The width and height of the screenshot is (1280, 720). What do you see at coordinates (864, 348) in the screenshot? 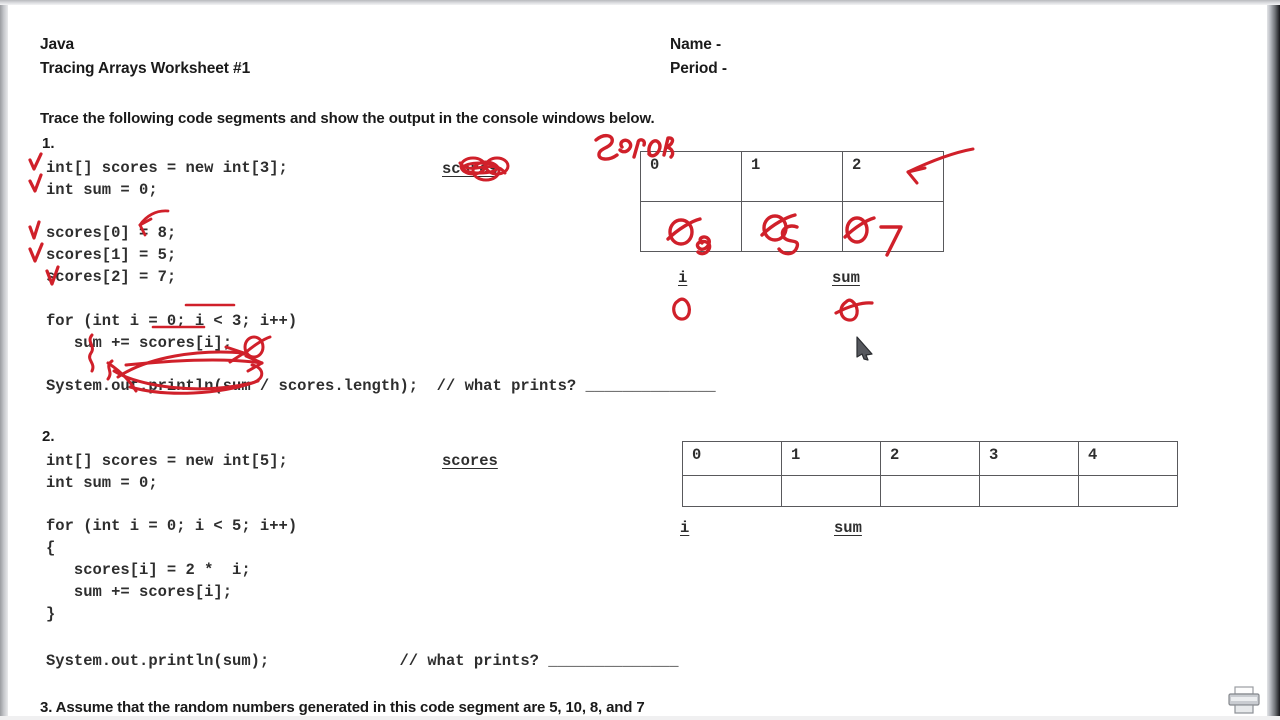
I see `mouse-cursor-icon` at bounding box center [864, 348].